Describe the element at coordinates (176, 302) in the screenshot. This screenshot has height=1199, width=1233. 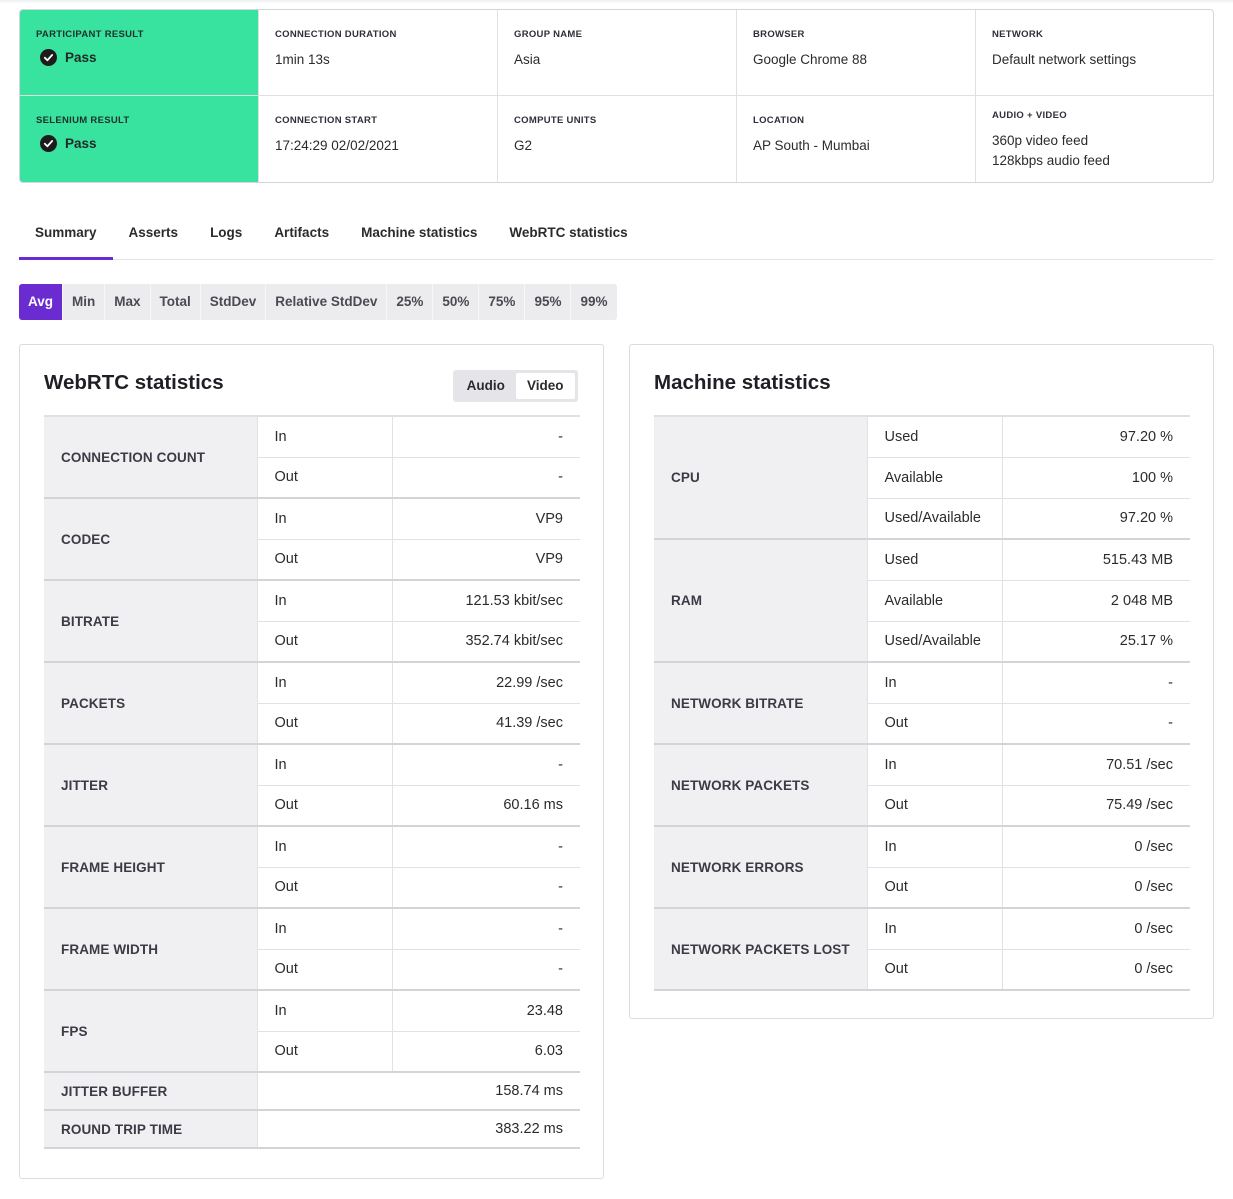
I see `stat-tab-total: Total` at that location.